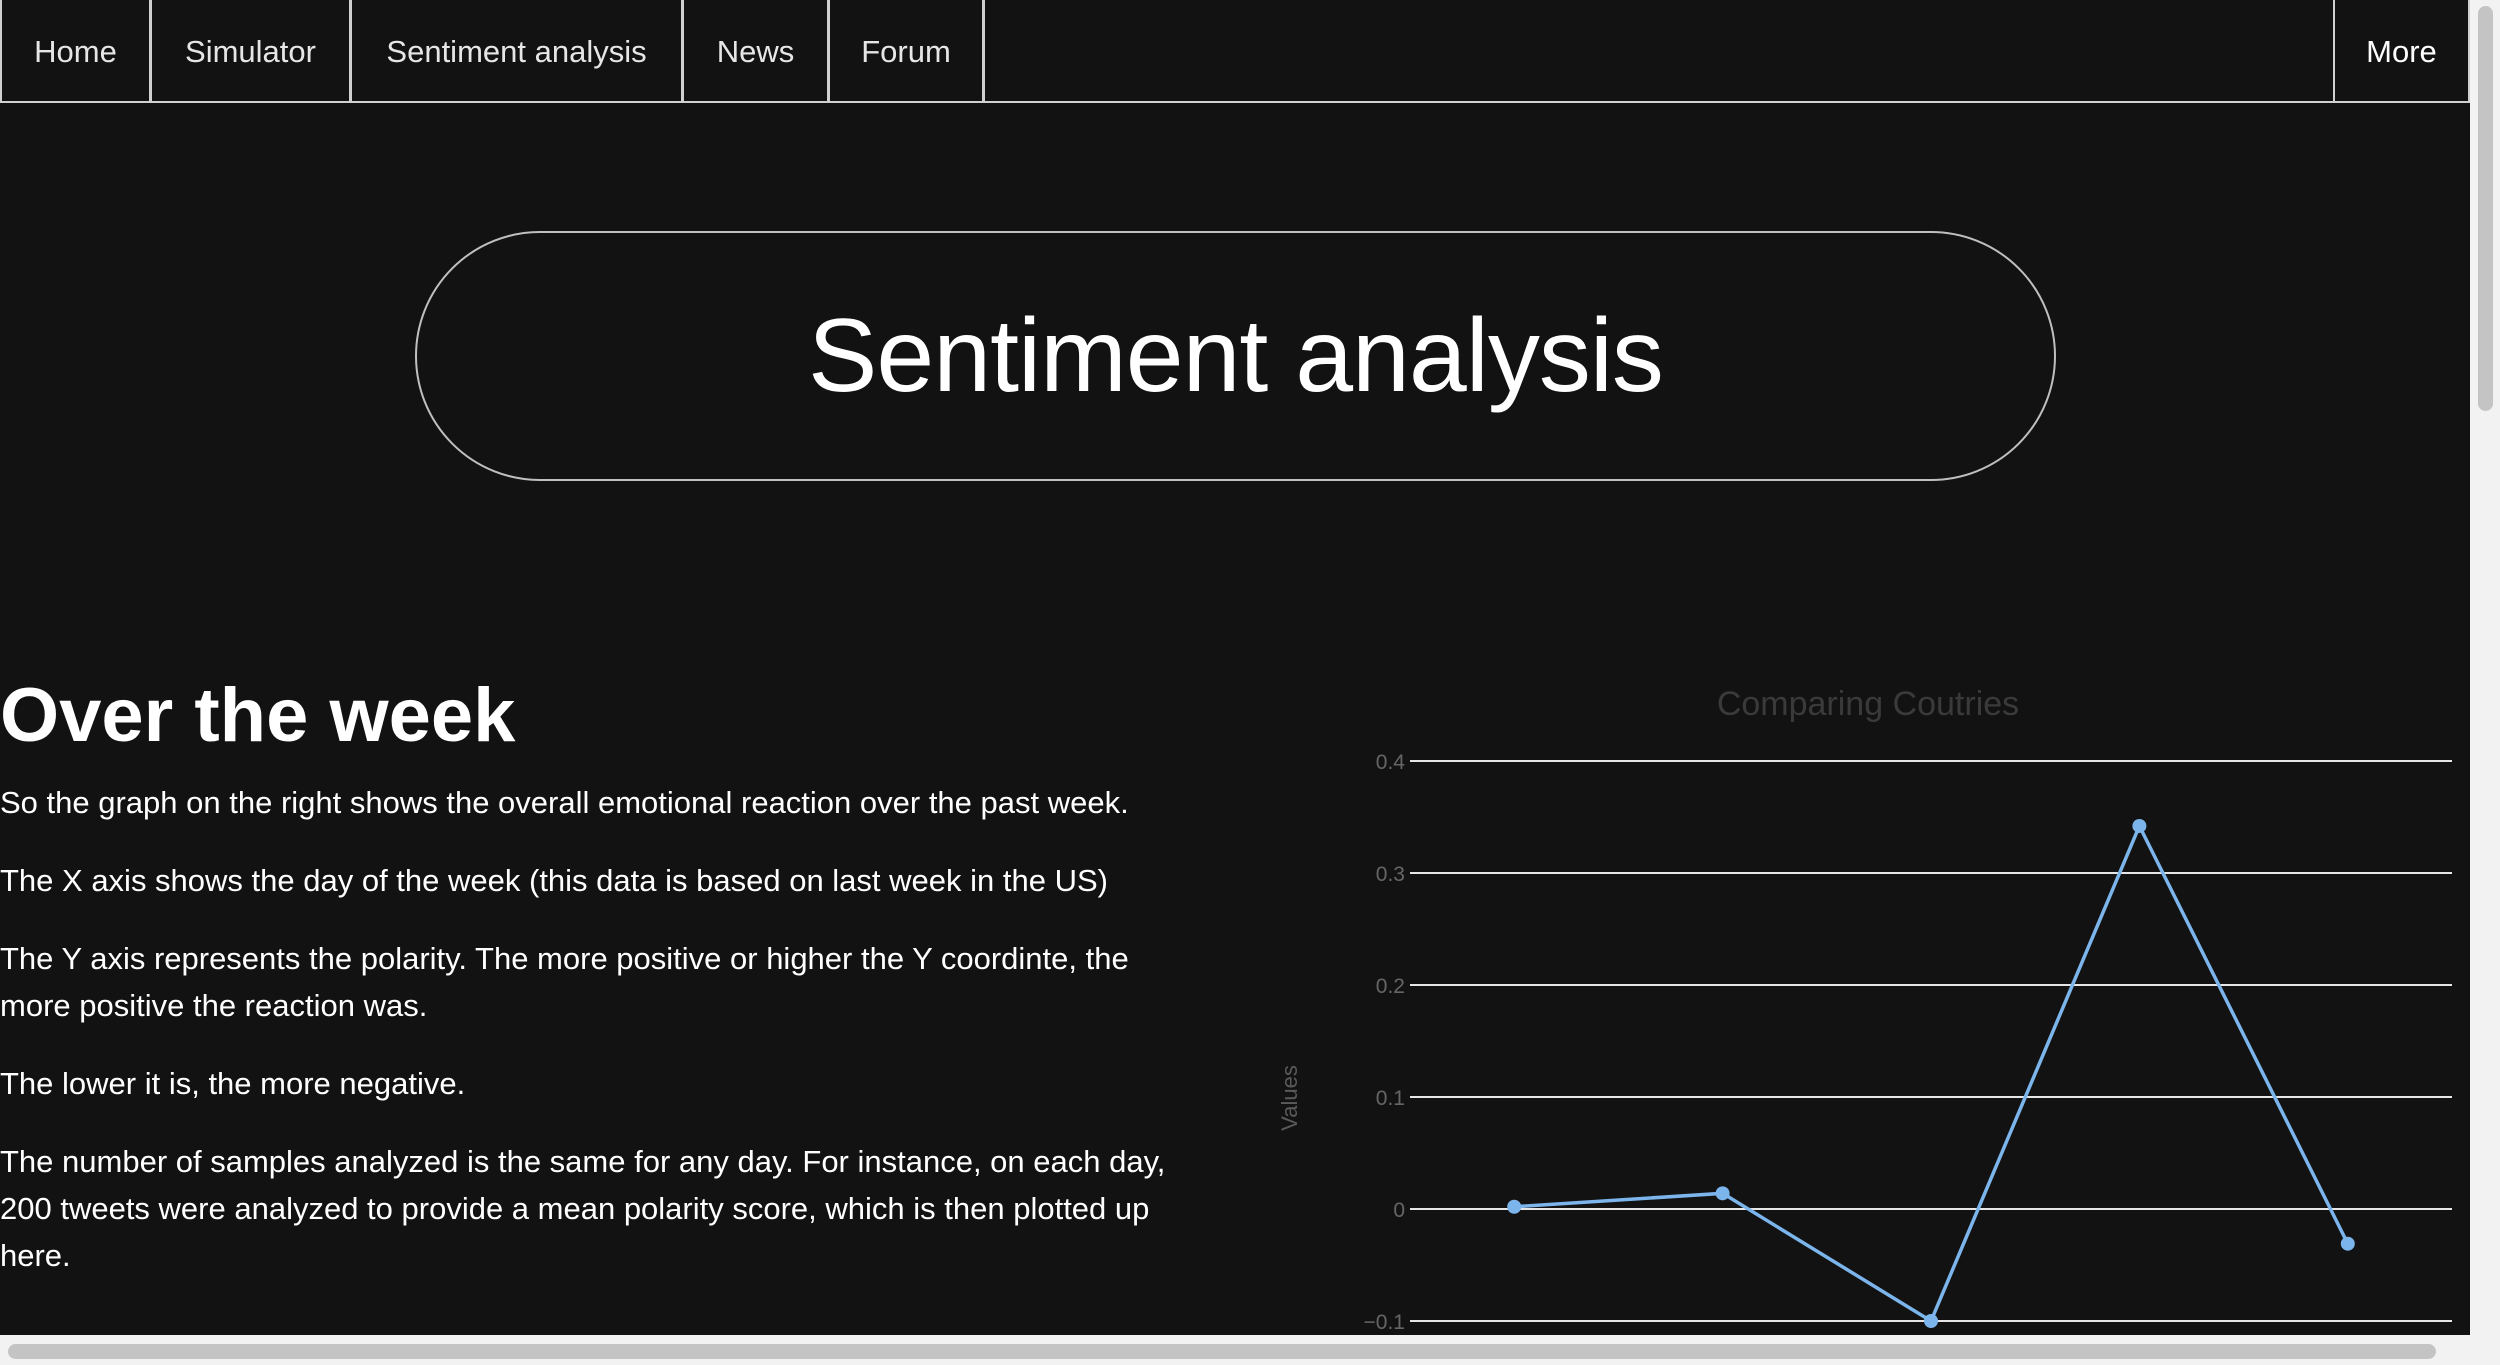 This screenshot has height=1365, width=2500. I want to click on horizontal-scrollbar-thumb, so click(1222, 1351).